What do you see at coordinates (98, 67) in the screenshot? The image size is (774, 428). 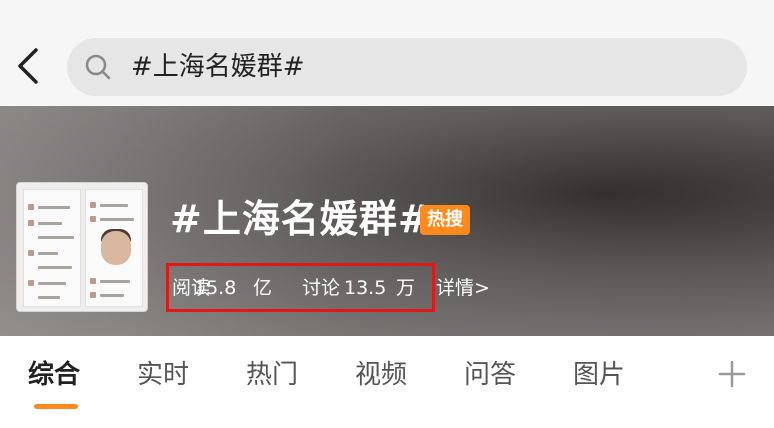 I see `search-icon` at bounding box center [98, 67].